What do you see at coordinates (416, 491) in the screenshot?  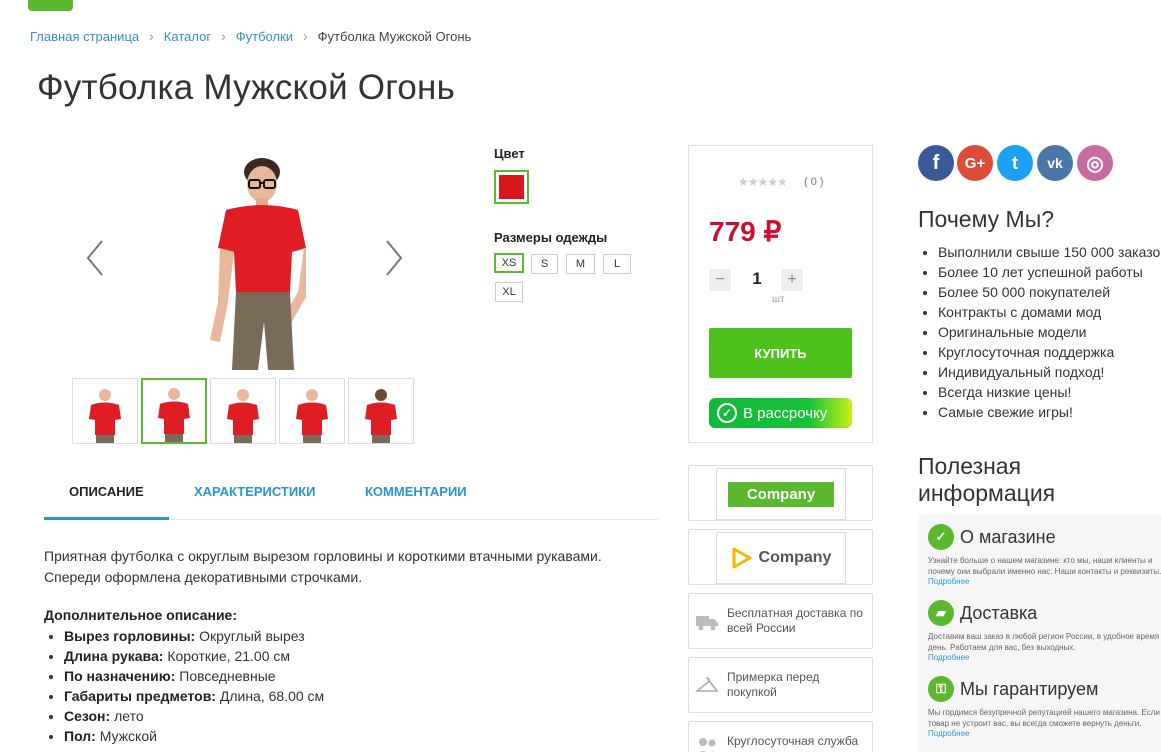 I see `tab-comments: КОММЕНТАРИИ` at bounding box center [416, 491].